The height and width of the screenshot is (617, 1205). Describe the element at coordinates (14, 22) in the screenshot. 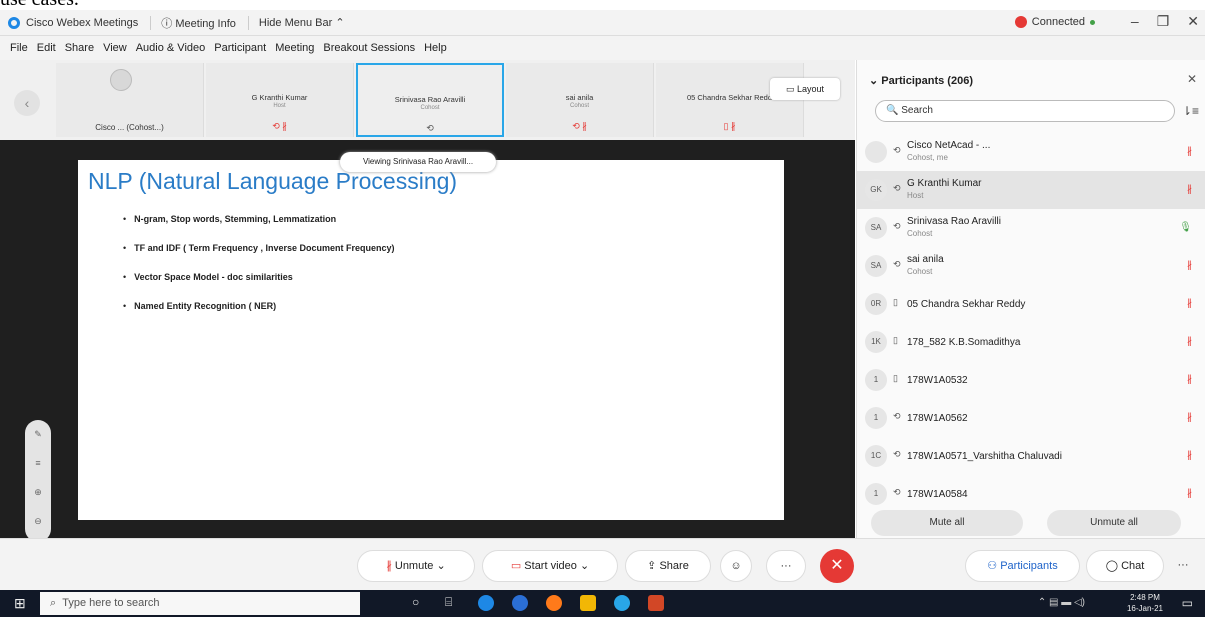

I see `webex-logo-icon` at that location.